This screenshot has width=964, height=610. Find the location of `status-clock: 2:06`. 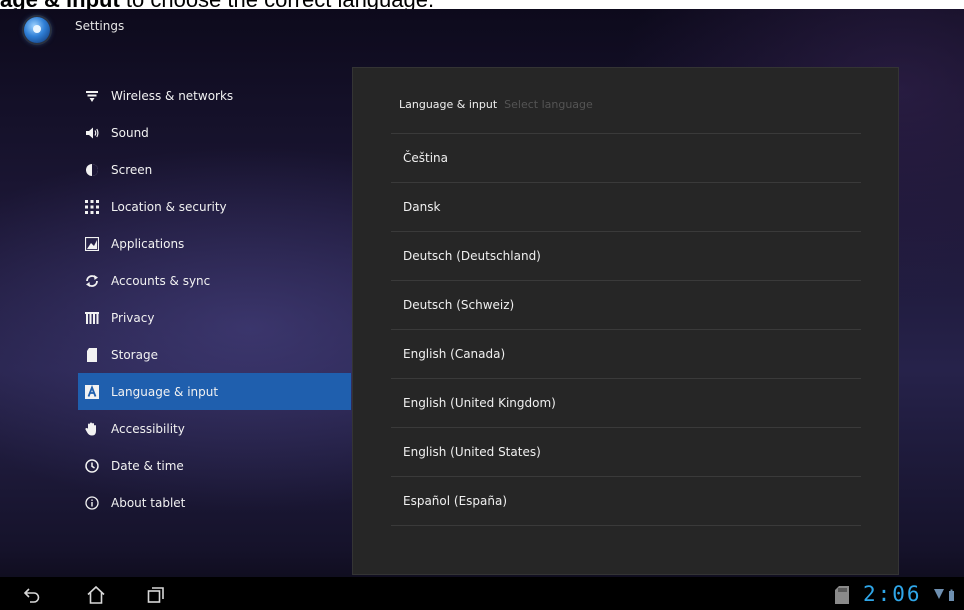

status-clock: 2:06 is located at coordinates (892, 594).